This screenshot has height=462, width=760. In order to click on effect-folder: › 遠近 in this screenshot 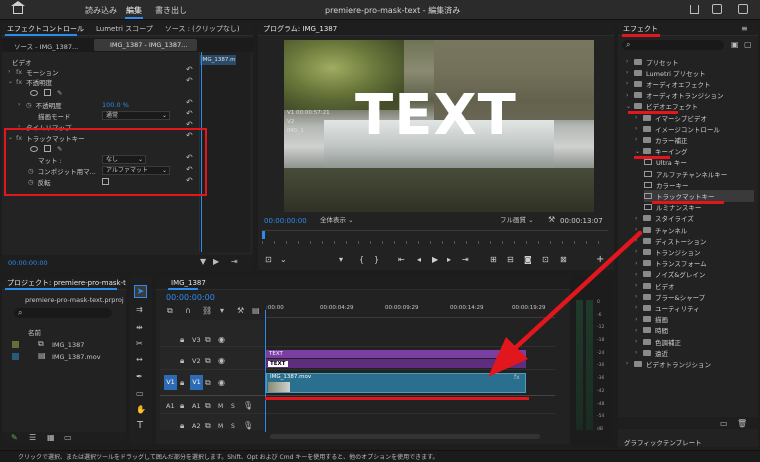, I will do `click(694, 352)`.